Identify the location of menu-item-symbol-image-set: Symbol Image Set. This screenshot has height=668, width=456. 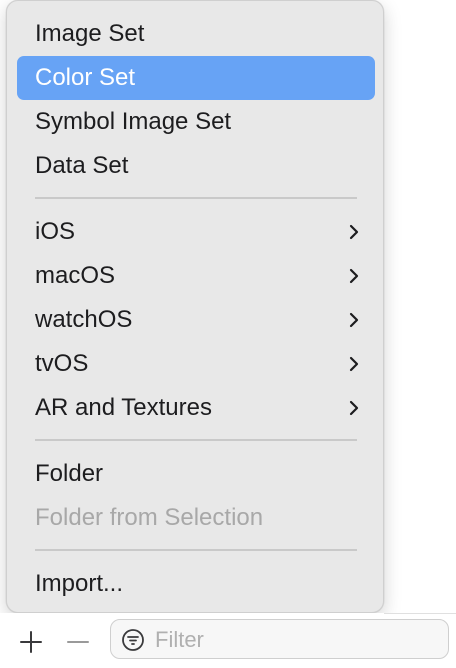
(196, 122).